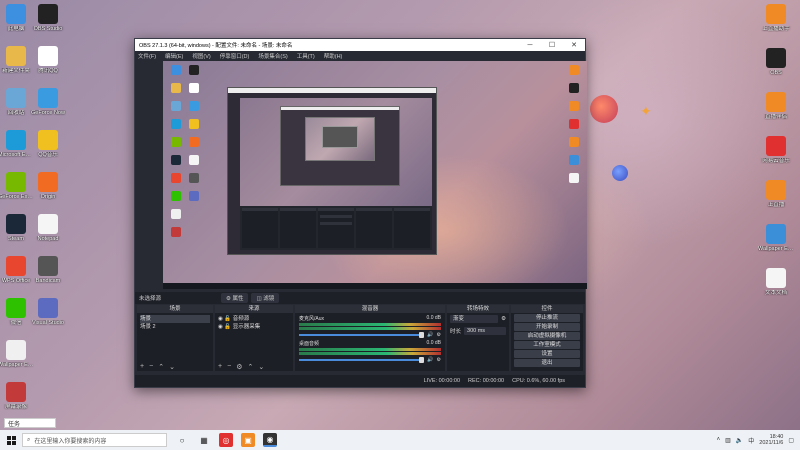 The image size is (800, 450). What do you see at coordinates (201, 56) in the screenshot?
I see `menu-item: 视图(V)` at bounding box center [201, 56].